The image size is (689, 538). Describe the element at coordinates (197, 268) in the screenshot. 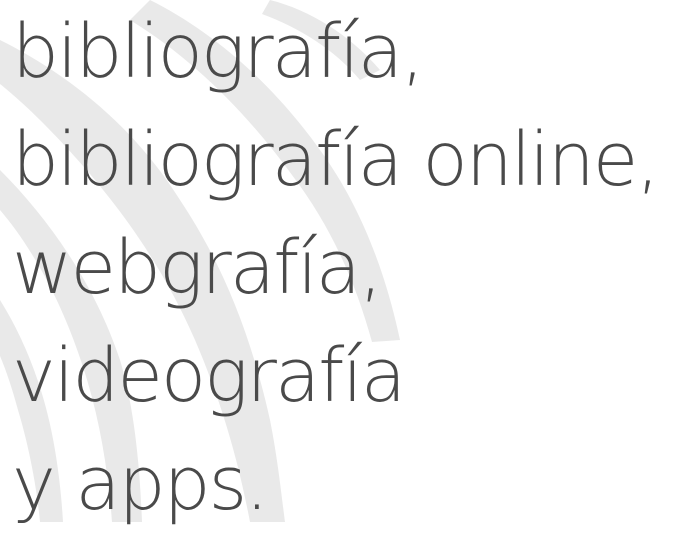

I see `heading-line-3: webgrafía,` at that location.